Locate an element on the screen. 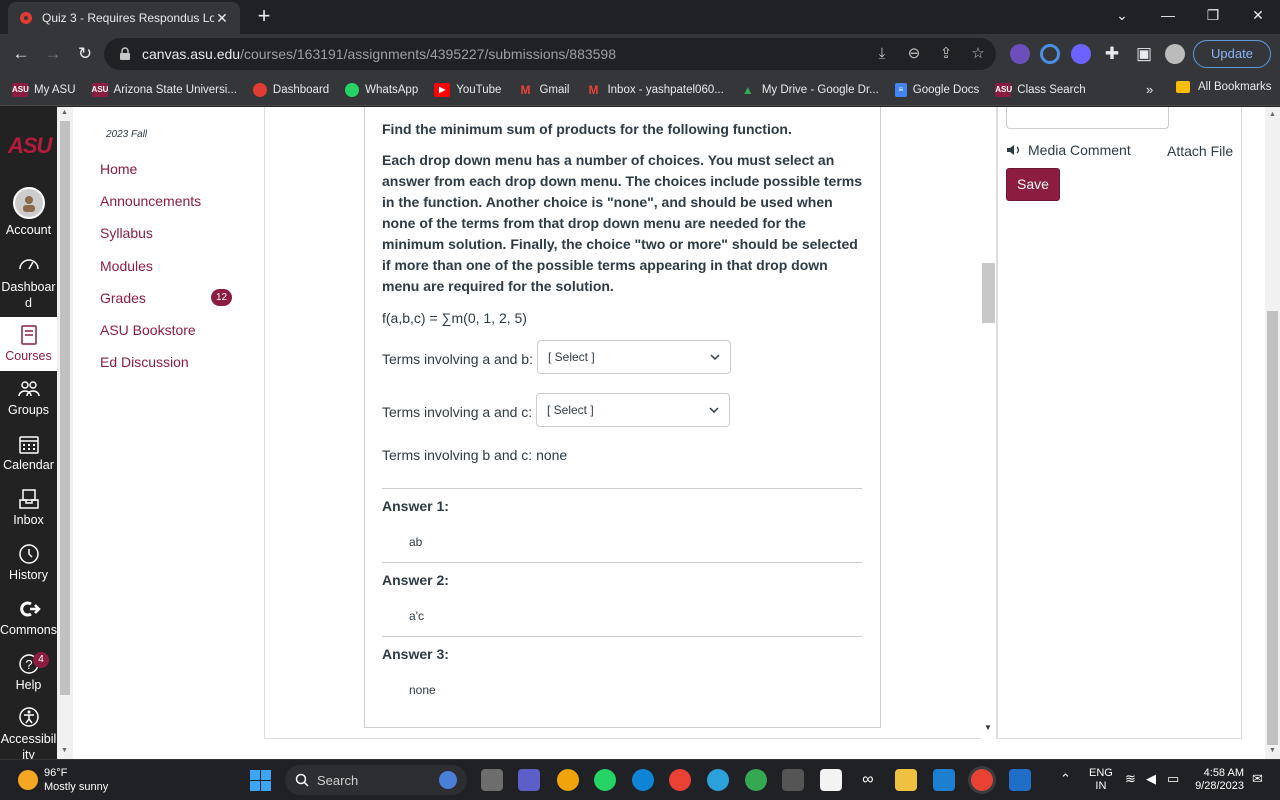  bookmark-item: ASU Class Search is located at coordinates (1040, 89).